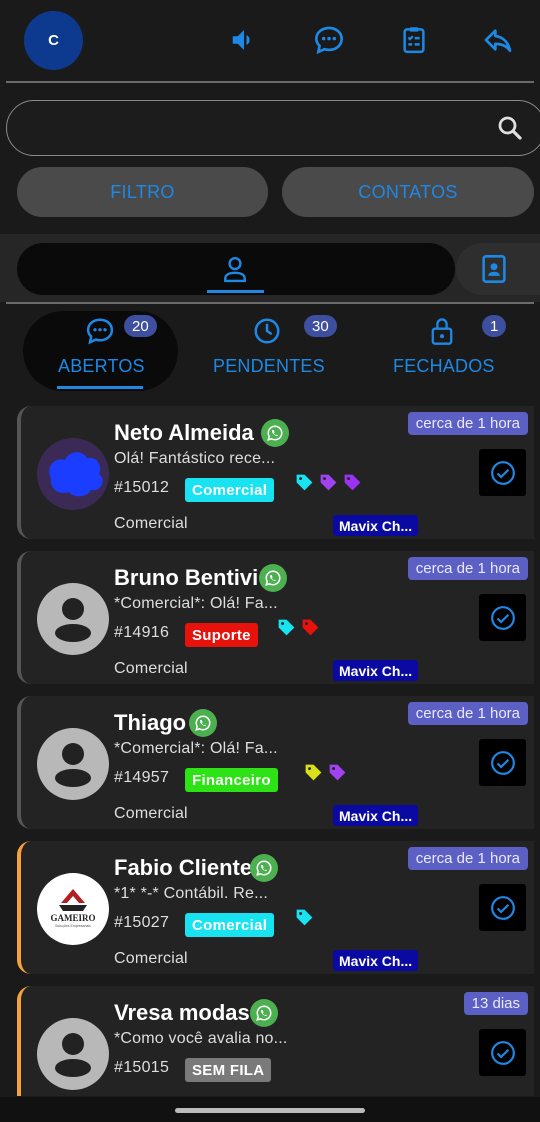 The width and height of the screenshot is (540, 1122). What do you see at coordinates (100, 333) in the screenshot?
I see `chat-icon` at bounding box center [100, 333].